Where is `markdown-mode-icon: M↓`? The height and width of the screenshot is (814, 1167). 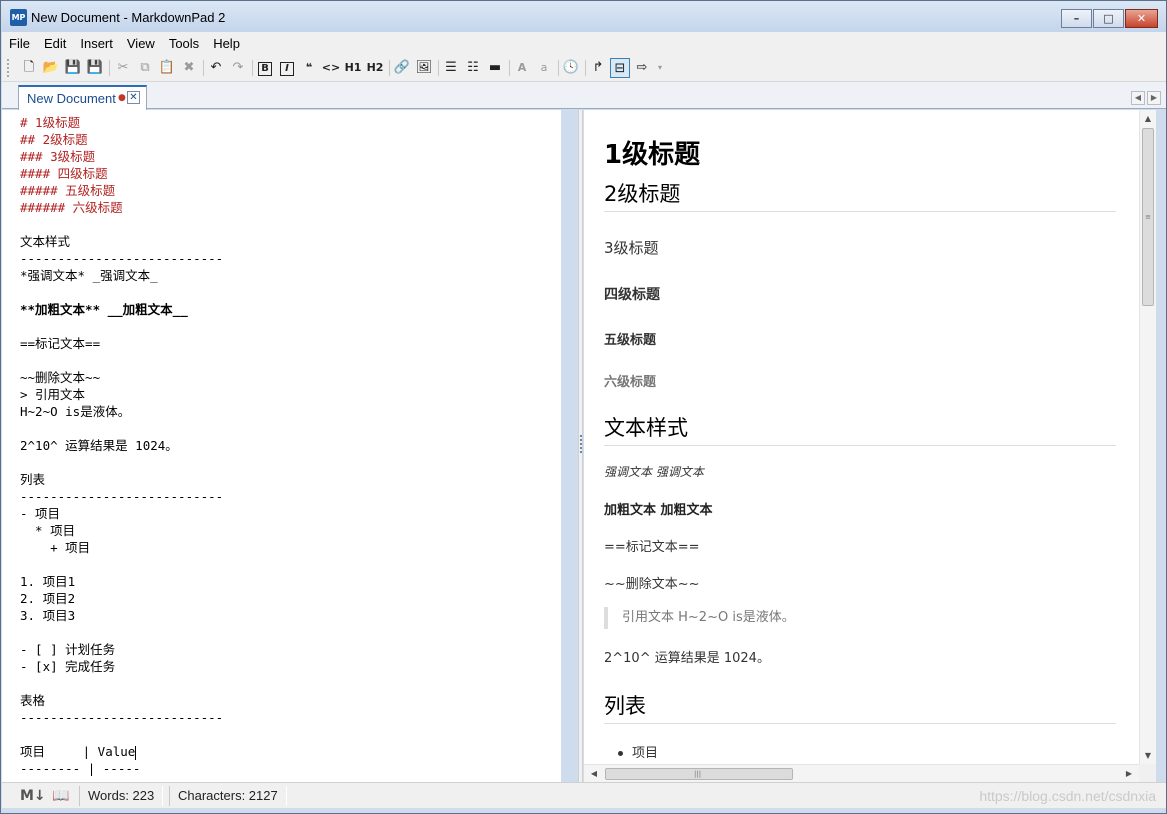 markdown-mode-icon: M↓ is located at coordinates (33, 796).